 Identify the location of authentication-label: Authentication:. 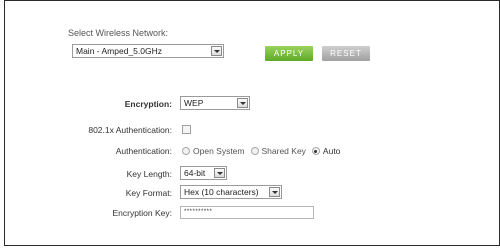
(143, 151).